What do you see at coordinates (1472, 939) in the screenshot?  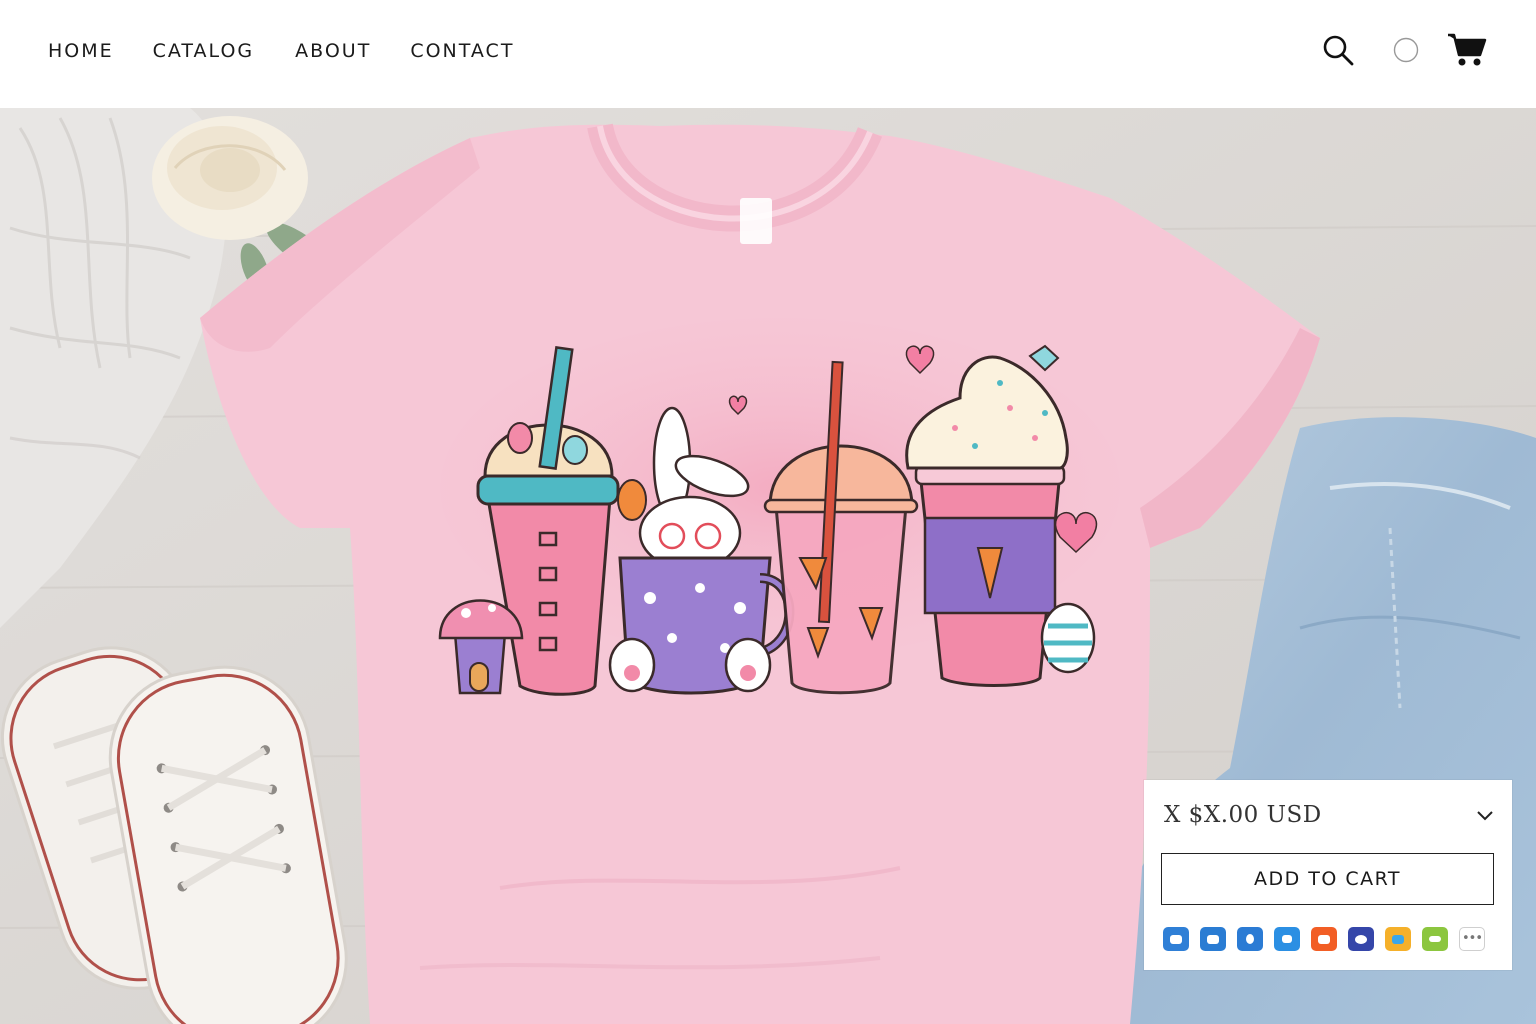 I see `more-share-icon: •••` at bounding box center [1472, 939].